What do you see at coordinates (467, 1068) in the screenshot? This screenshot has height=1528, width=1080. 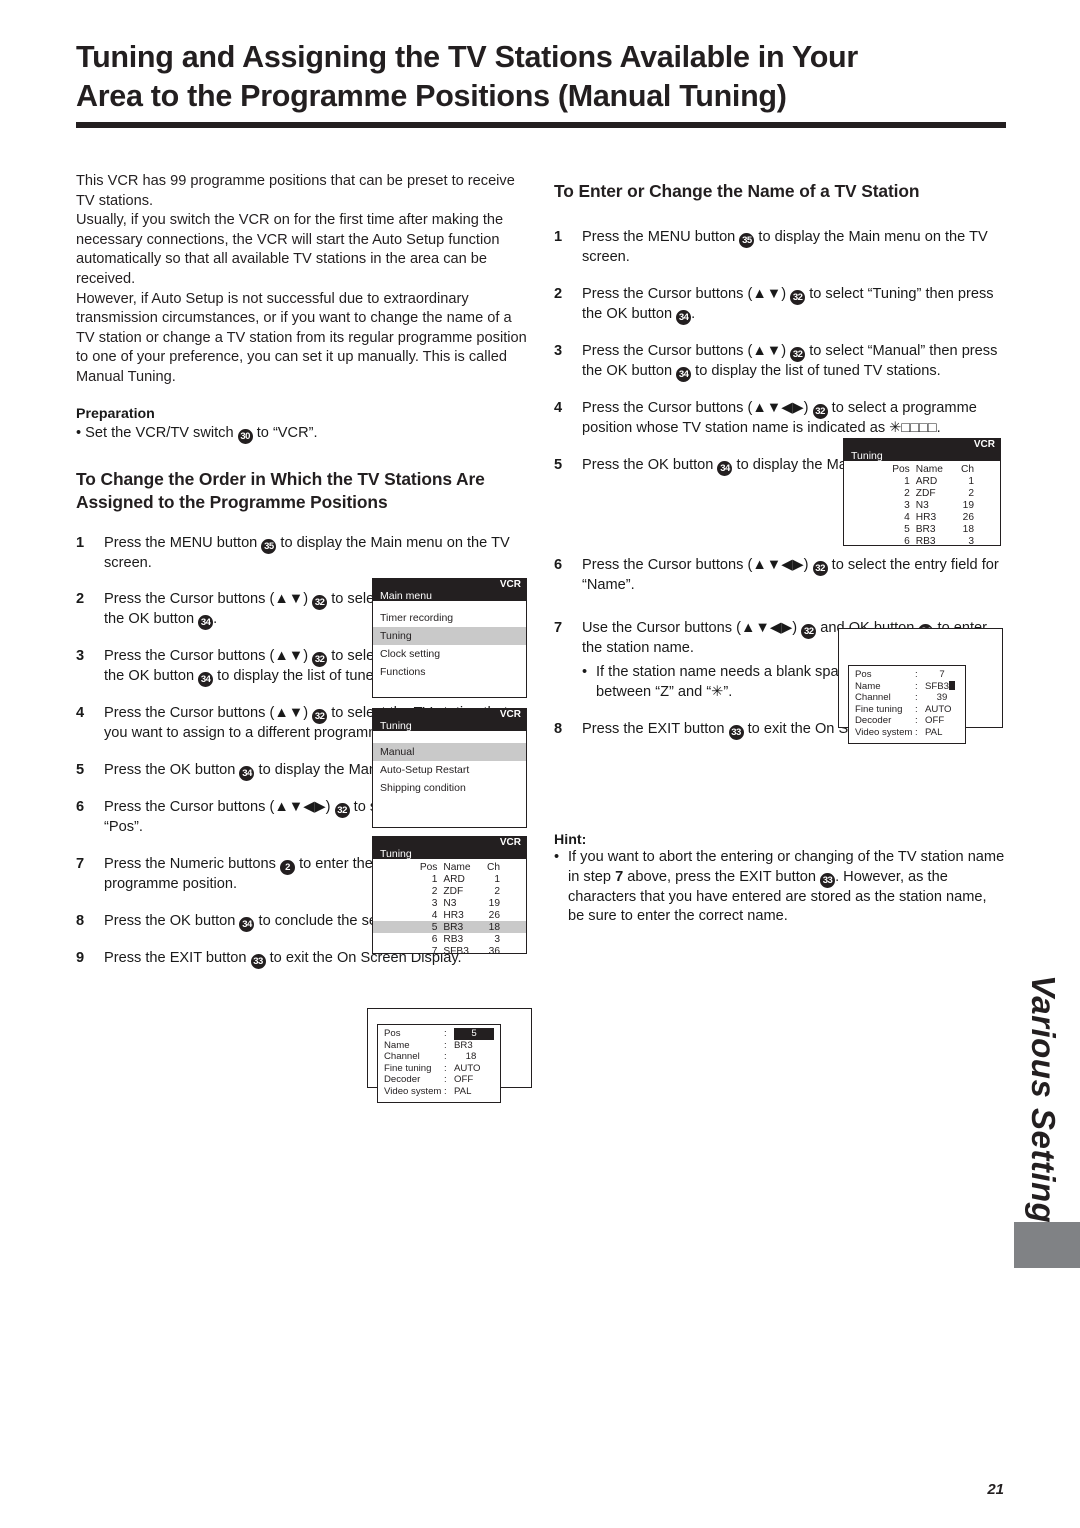 I see `field-value: AUTO` at bounding box center [467, 1068].